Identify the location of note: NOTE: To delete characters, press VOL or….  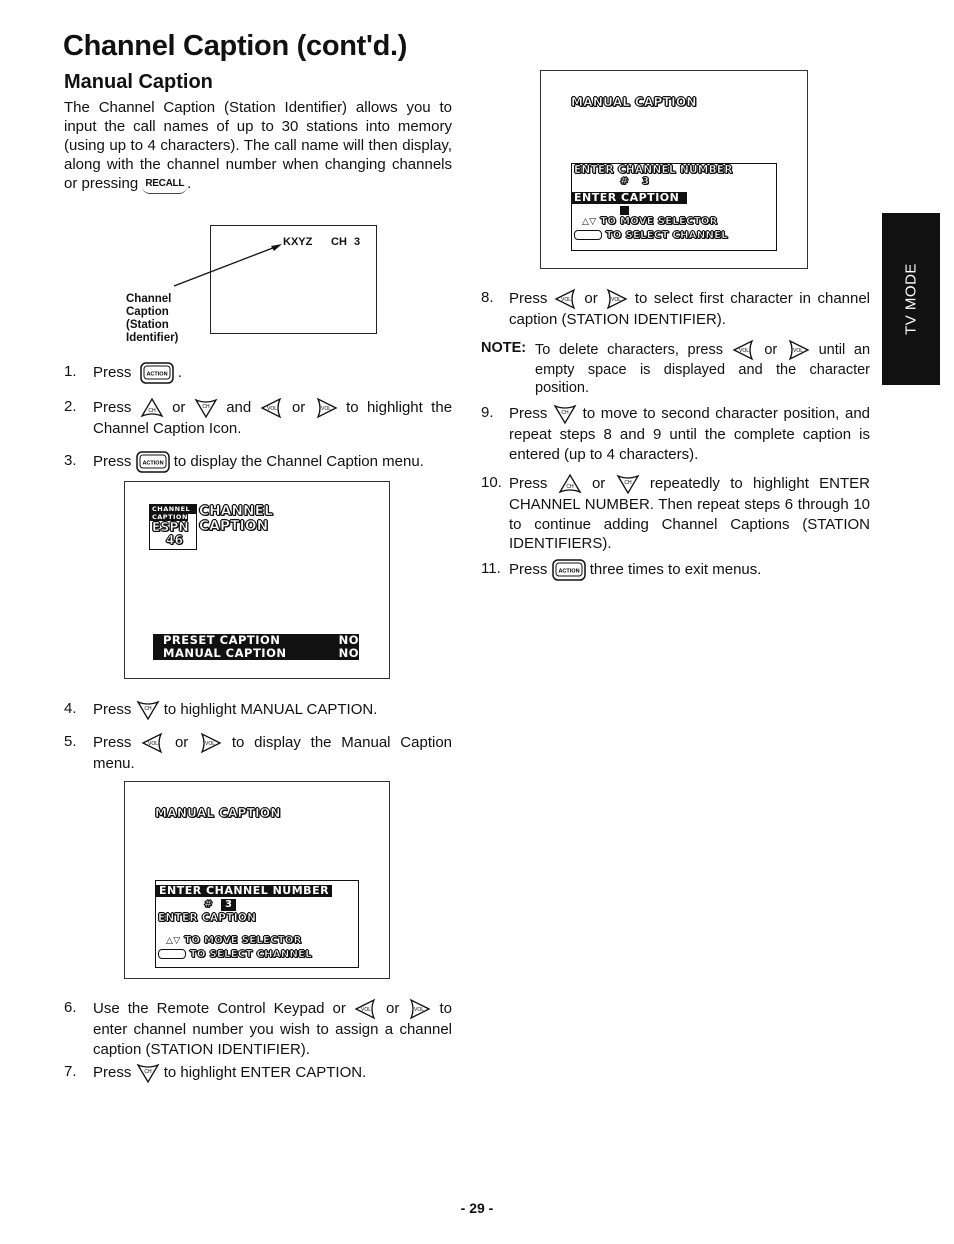
(675, 368).